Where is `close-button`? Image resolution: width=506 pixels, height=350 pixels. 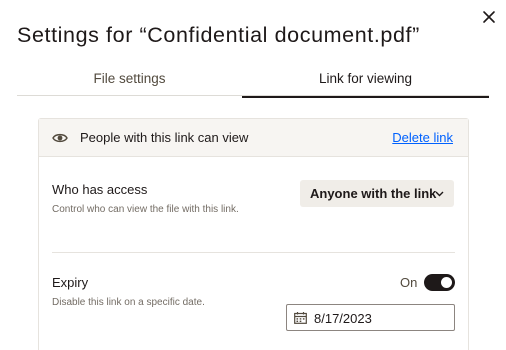 close-button is located at coordinates (489, 17).